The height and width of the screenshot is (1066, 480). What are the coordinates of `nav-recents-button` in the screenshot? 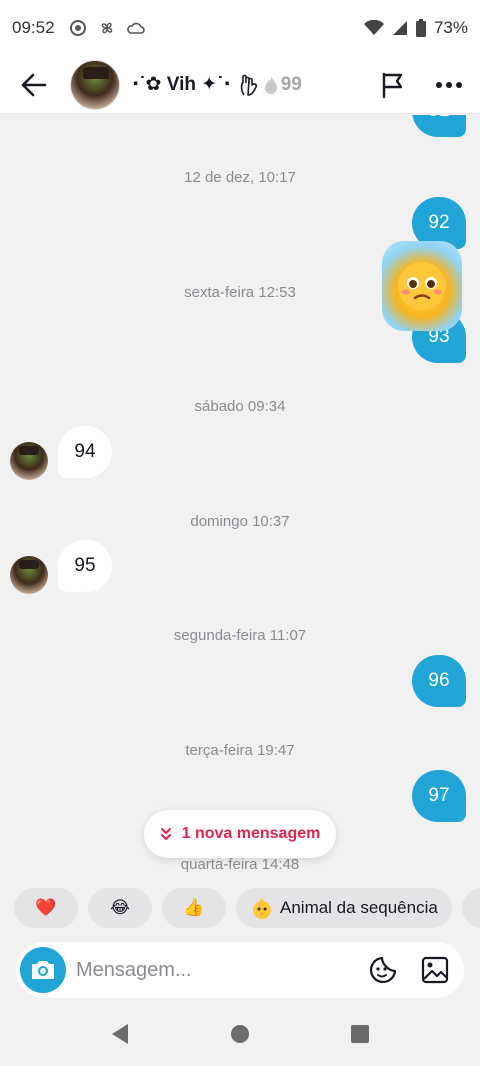 It's located at (360, 1036).